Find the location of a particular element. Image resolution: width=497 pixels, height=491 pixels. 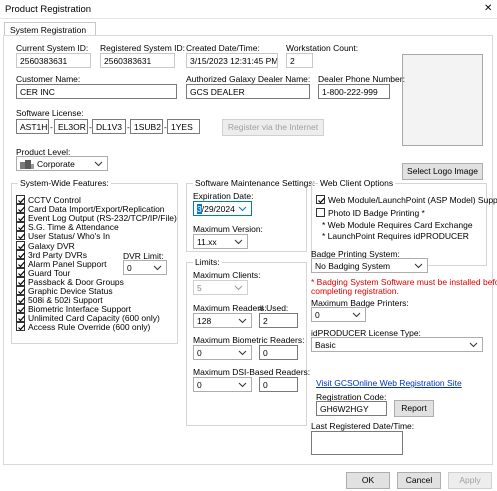

idproducer-select: Basic is located at coordinates (397, 344).